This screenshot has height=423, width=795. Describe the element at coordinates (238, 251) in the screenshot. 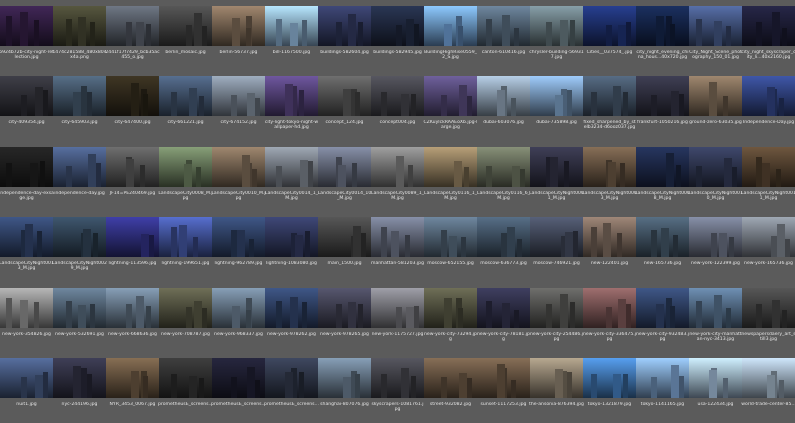

I see `file-item: lightning-962789.jpg` at that location.